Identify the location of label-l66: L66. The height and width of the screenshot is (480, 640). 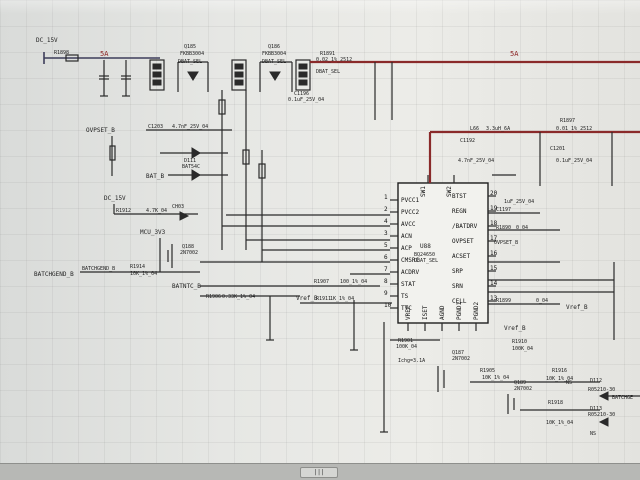
(474, 129).